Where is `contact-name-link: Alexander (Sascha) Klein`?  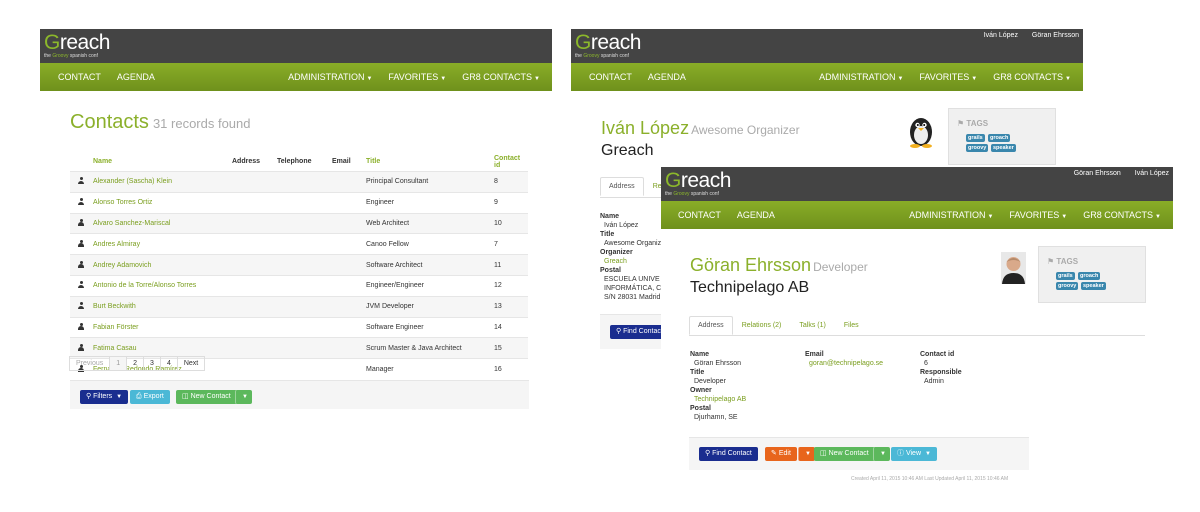 contact-name-link: Alexander (Sascha) Klein is located at coordinates (161, 182).